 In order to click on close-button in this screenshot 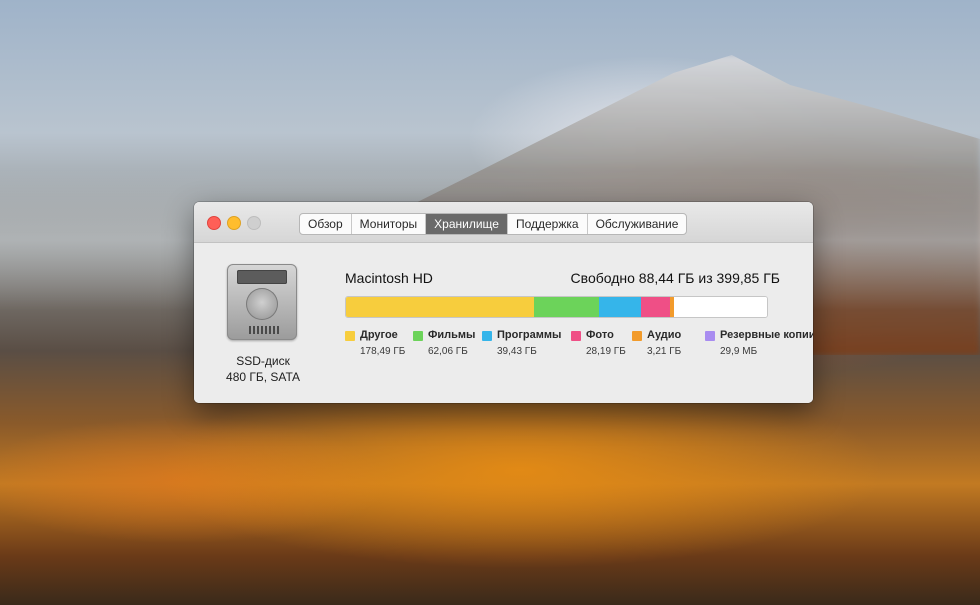, I will do `click(214, 223)`.